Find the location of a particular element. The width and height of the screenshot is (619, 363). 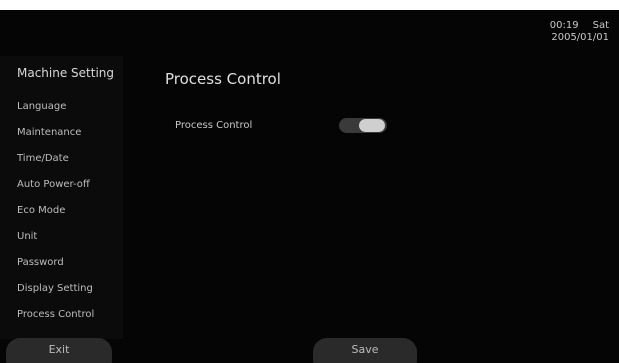

clock-day: Sat is located at coordinates (600, 25).